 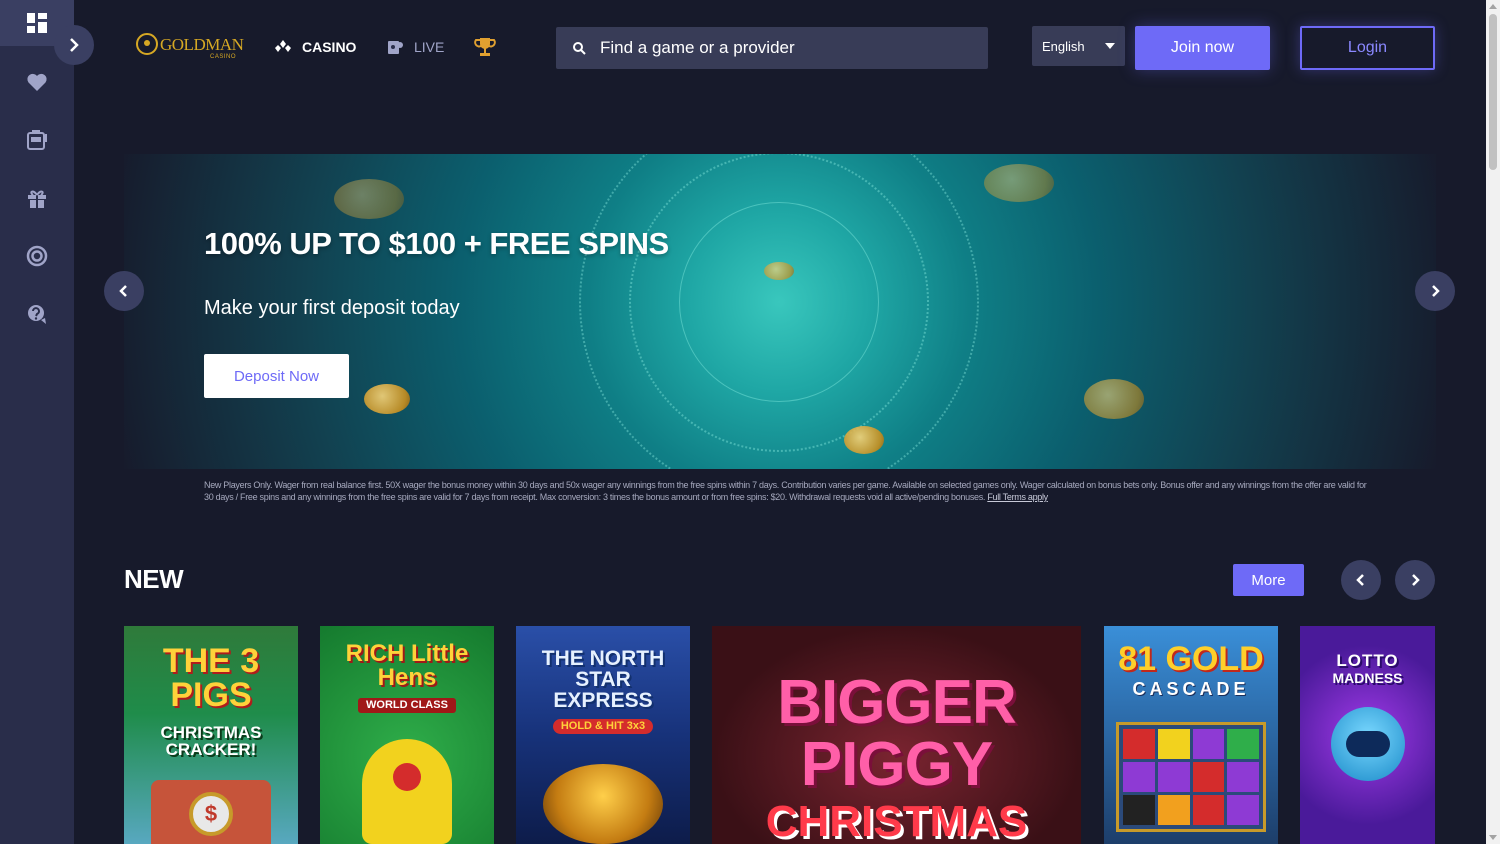 I want to click on game-title: RICH Little Hens, so click(x=407, y=665).